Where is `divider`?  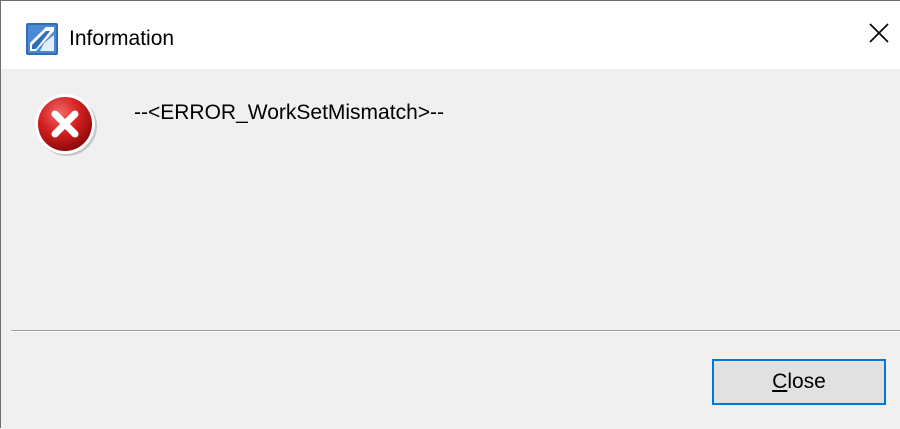 divider is located at coordinates (455, 331).